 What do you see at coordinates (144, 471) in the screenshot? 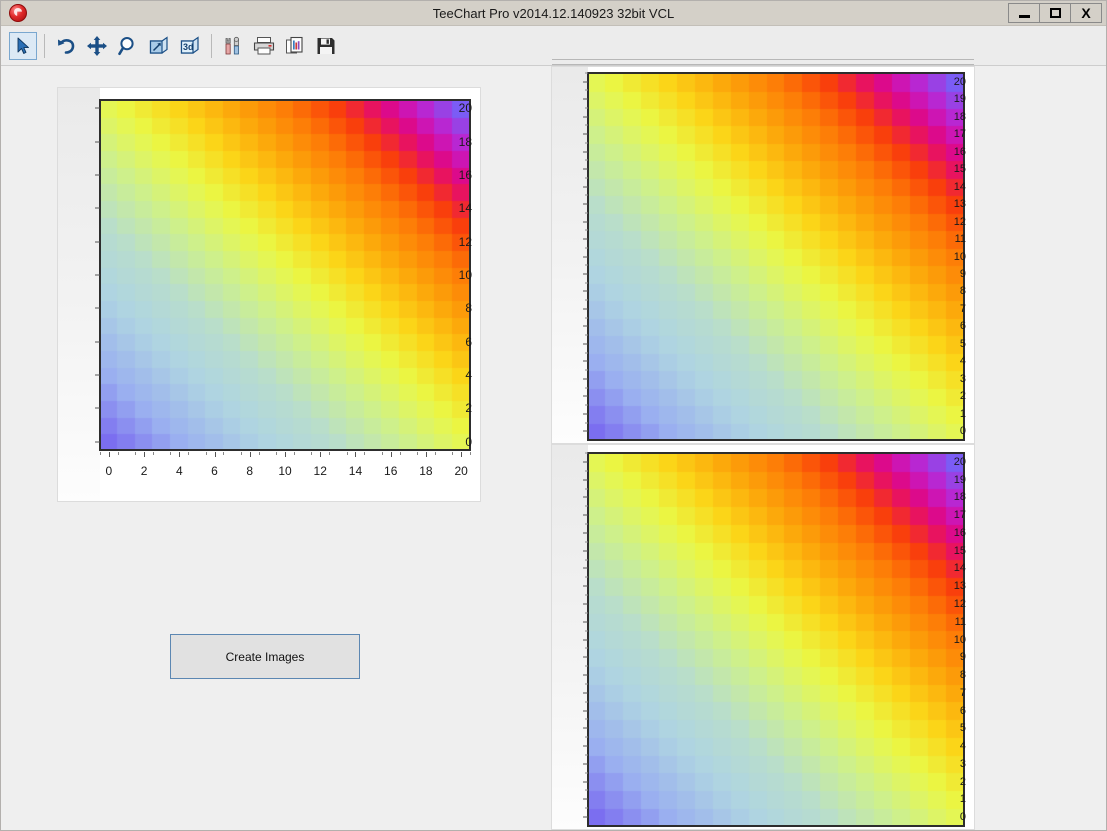
I see `x-axis-tick-label: 2` at bounding box center [144, 471].